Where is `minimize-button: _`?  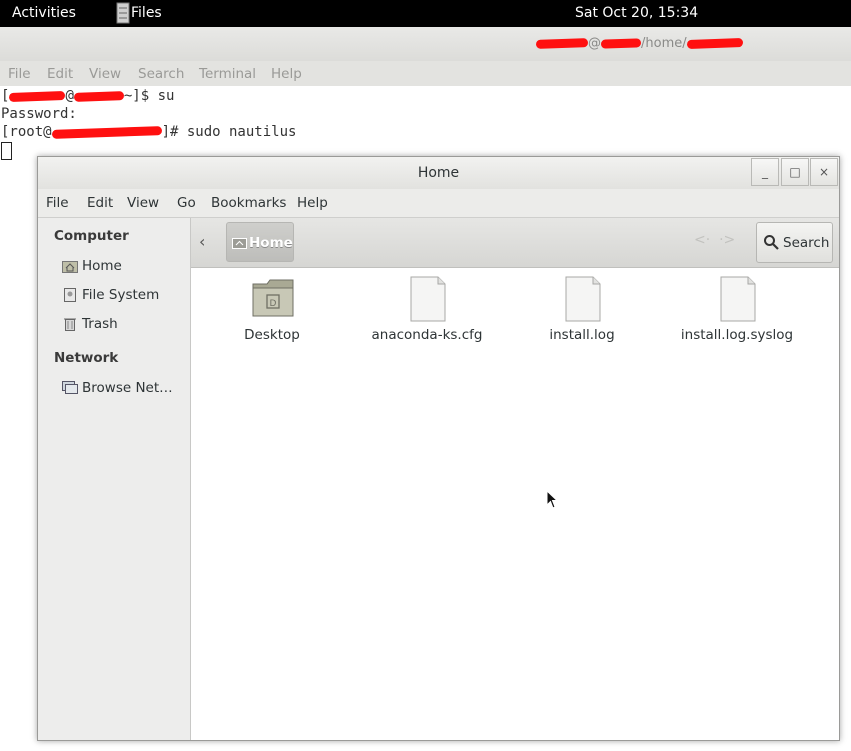 minimize-button: _ is located at coordinates (765, 172).